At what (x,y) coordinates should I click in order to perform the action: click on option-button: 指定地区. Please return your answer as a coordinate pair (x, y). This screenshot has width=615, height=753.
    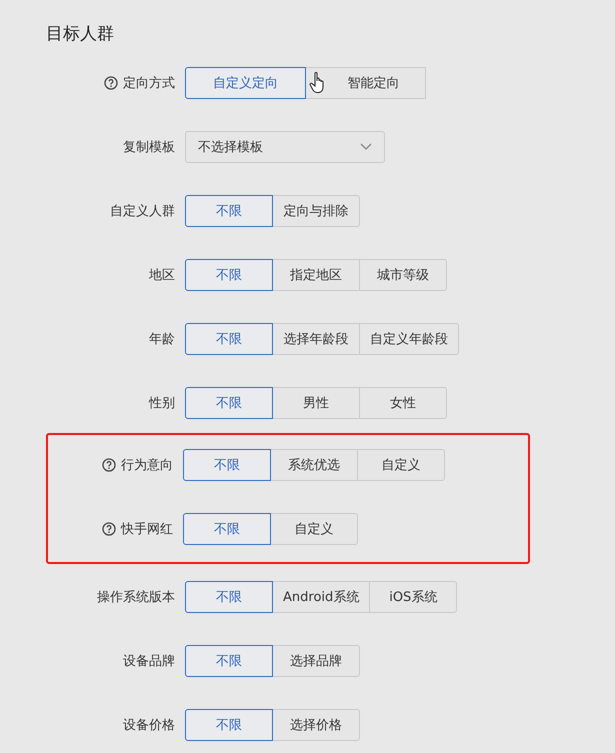
    Looking at the image, I should click on (316, 275).